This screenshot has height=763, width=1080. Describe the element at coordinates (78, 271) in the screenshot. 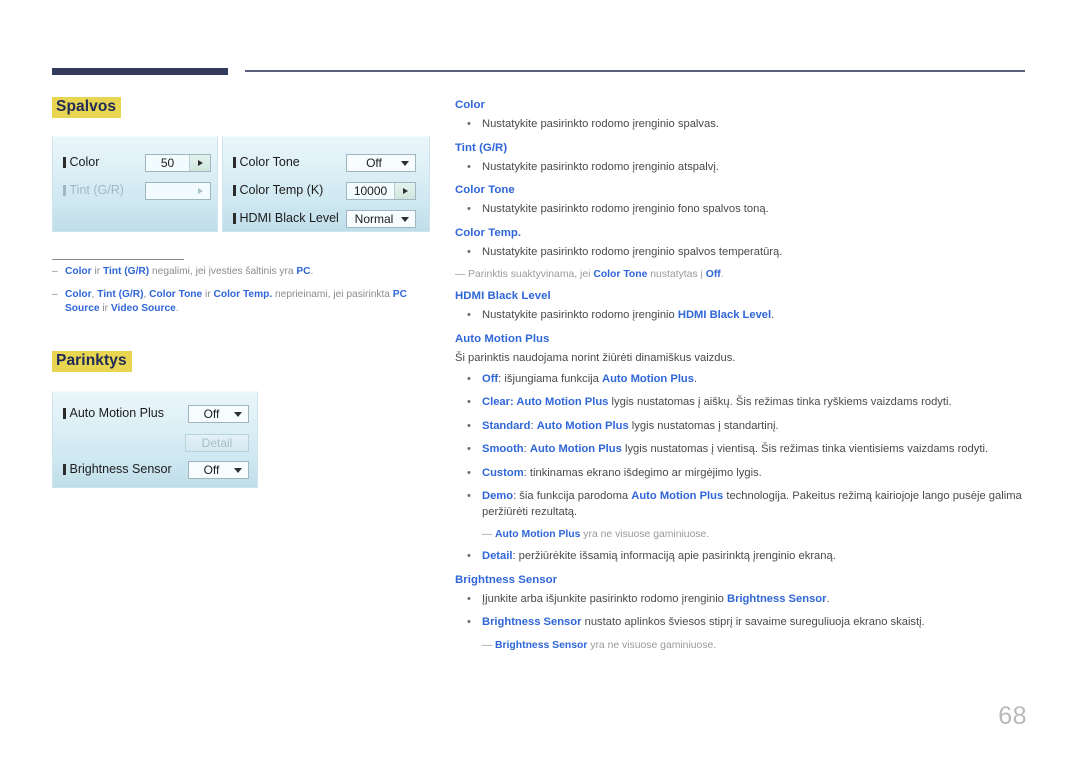

I see `emphasis-text: Color` at that location.